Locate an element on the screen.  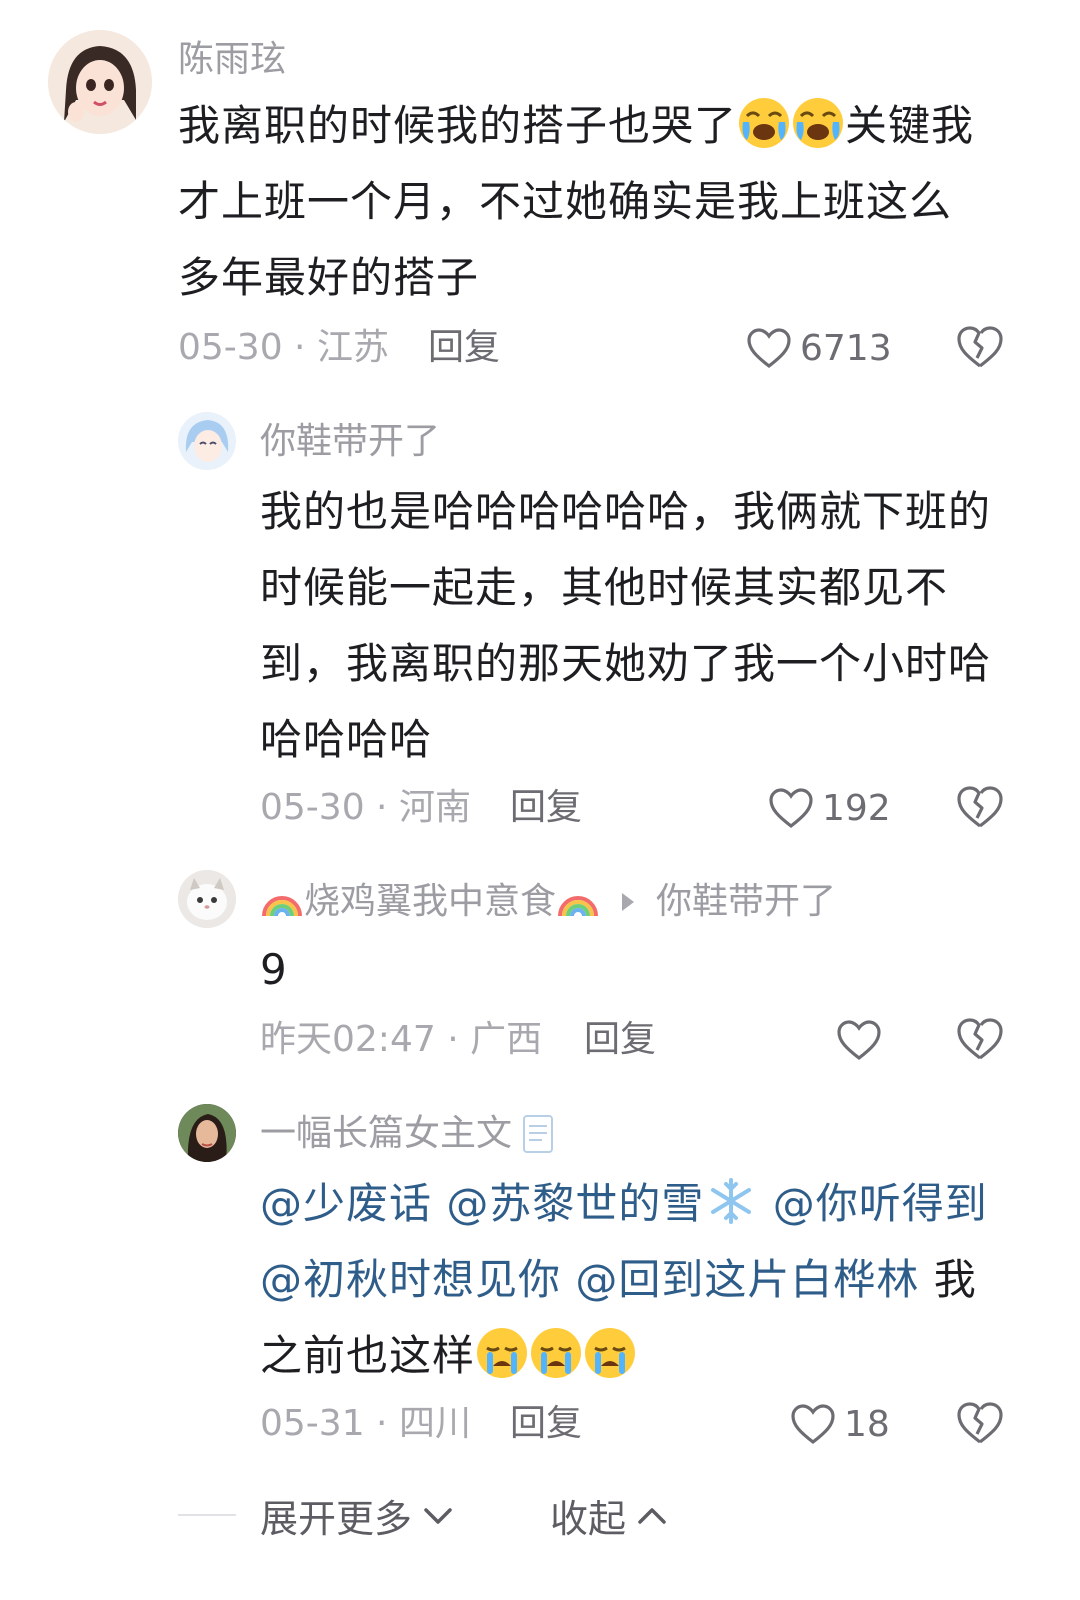
mention-link: @少废话 is located at coordinates (346, 1203).